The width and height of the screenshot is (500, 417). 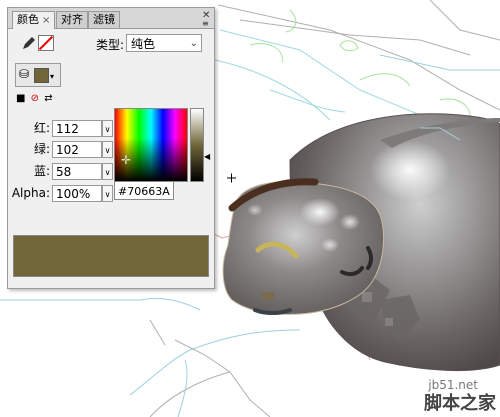 What do you see at coordinates (268, 296) in the screenshot?
I see `mouth-mark` at bounding box center [268, 296].